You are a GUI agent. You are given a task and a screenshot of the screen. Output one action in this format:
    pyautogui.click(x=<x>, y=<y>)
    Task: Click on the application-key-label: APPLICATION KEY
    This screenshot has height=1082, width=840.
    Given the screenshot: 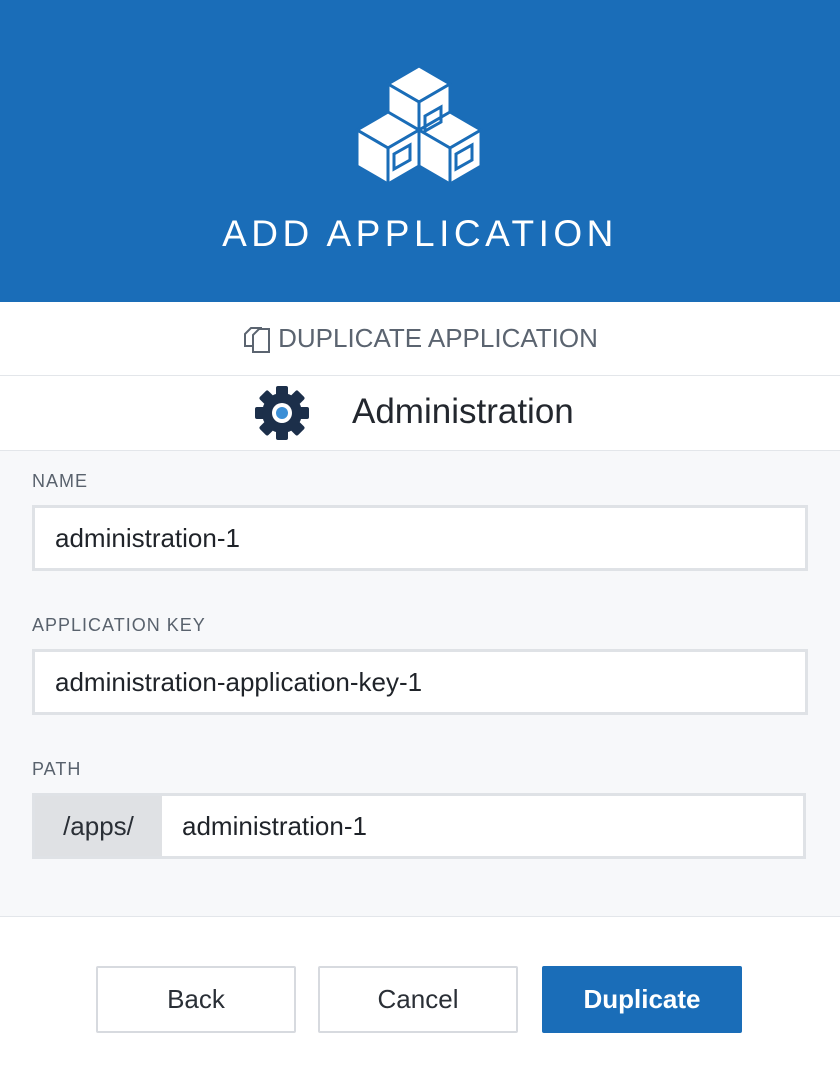 What is the action you would take?
    pyautogui.click(x=119, y=625)
    